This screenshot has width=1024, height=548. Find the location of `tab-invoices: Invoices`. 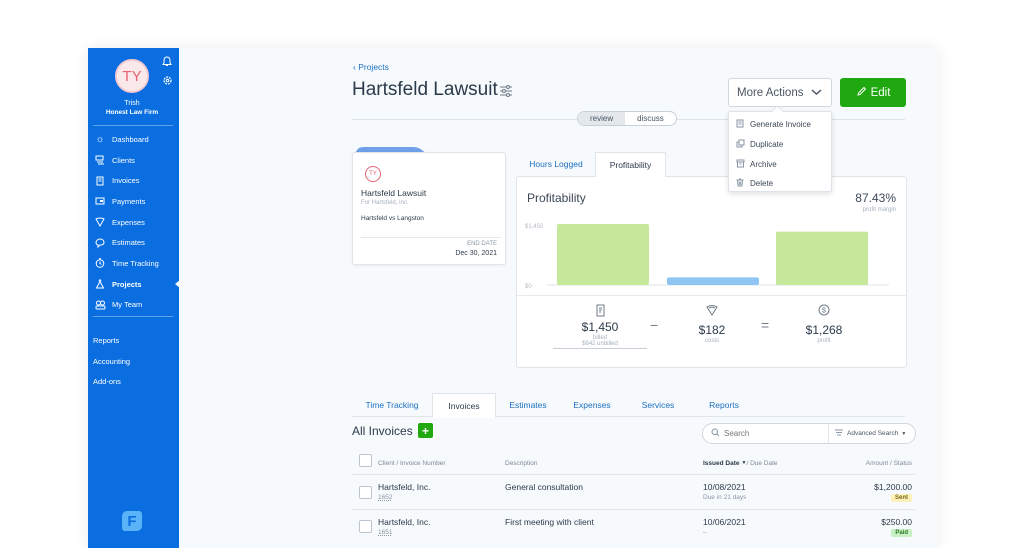

tab-invoices: Invoices is located at coordinates (464, 405).